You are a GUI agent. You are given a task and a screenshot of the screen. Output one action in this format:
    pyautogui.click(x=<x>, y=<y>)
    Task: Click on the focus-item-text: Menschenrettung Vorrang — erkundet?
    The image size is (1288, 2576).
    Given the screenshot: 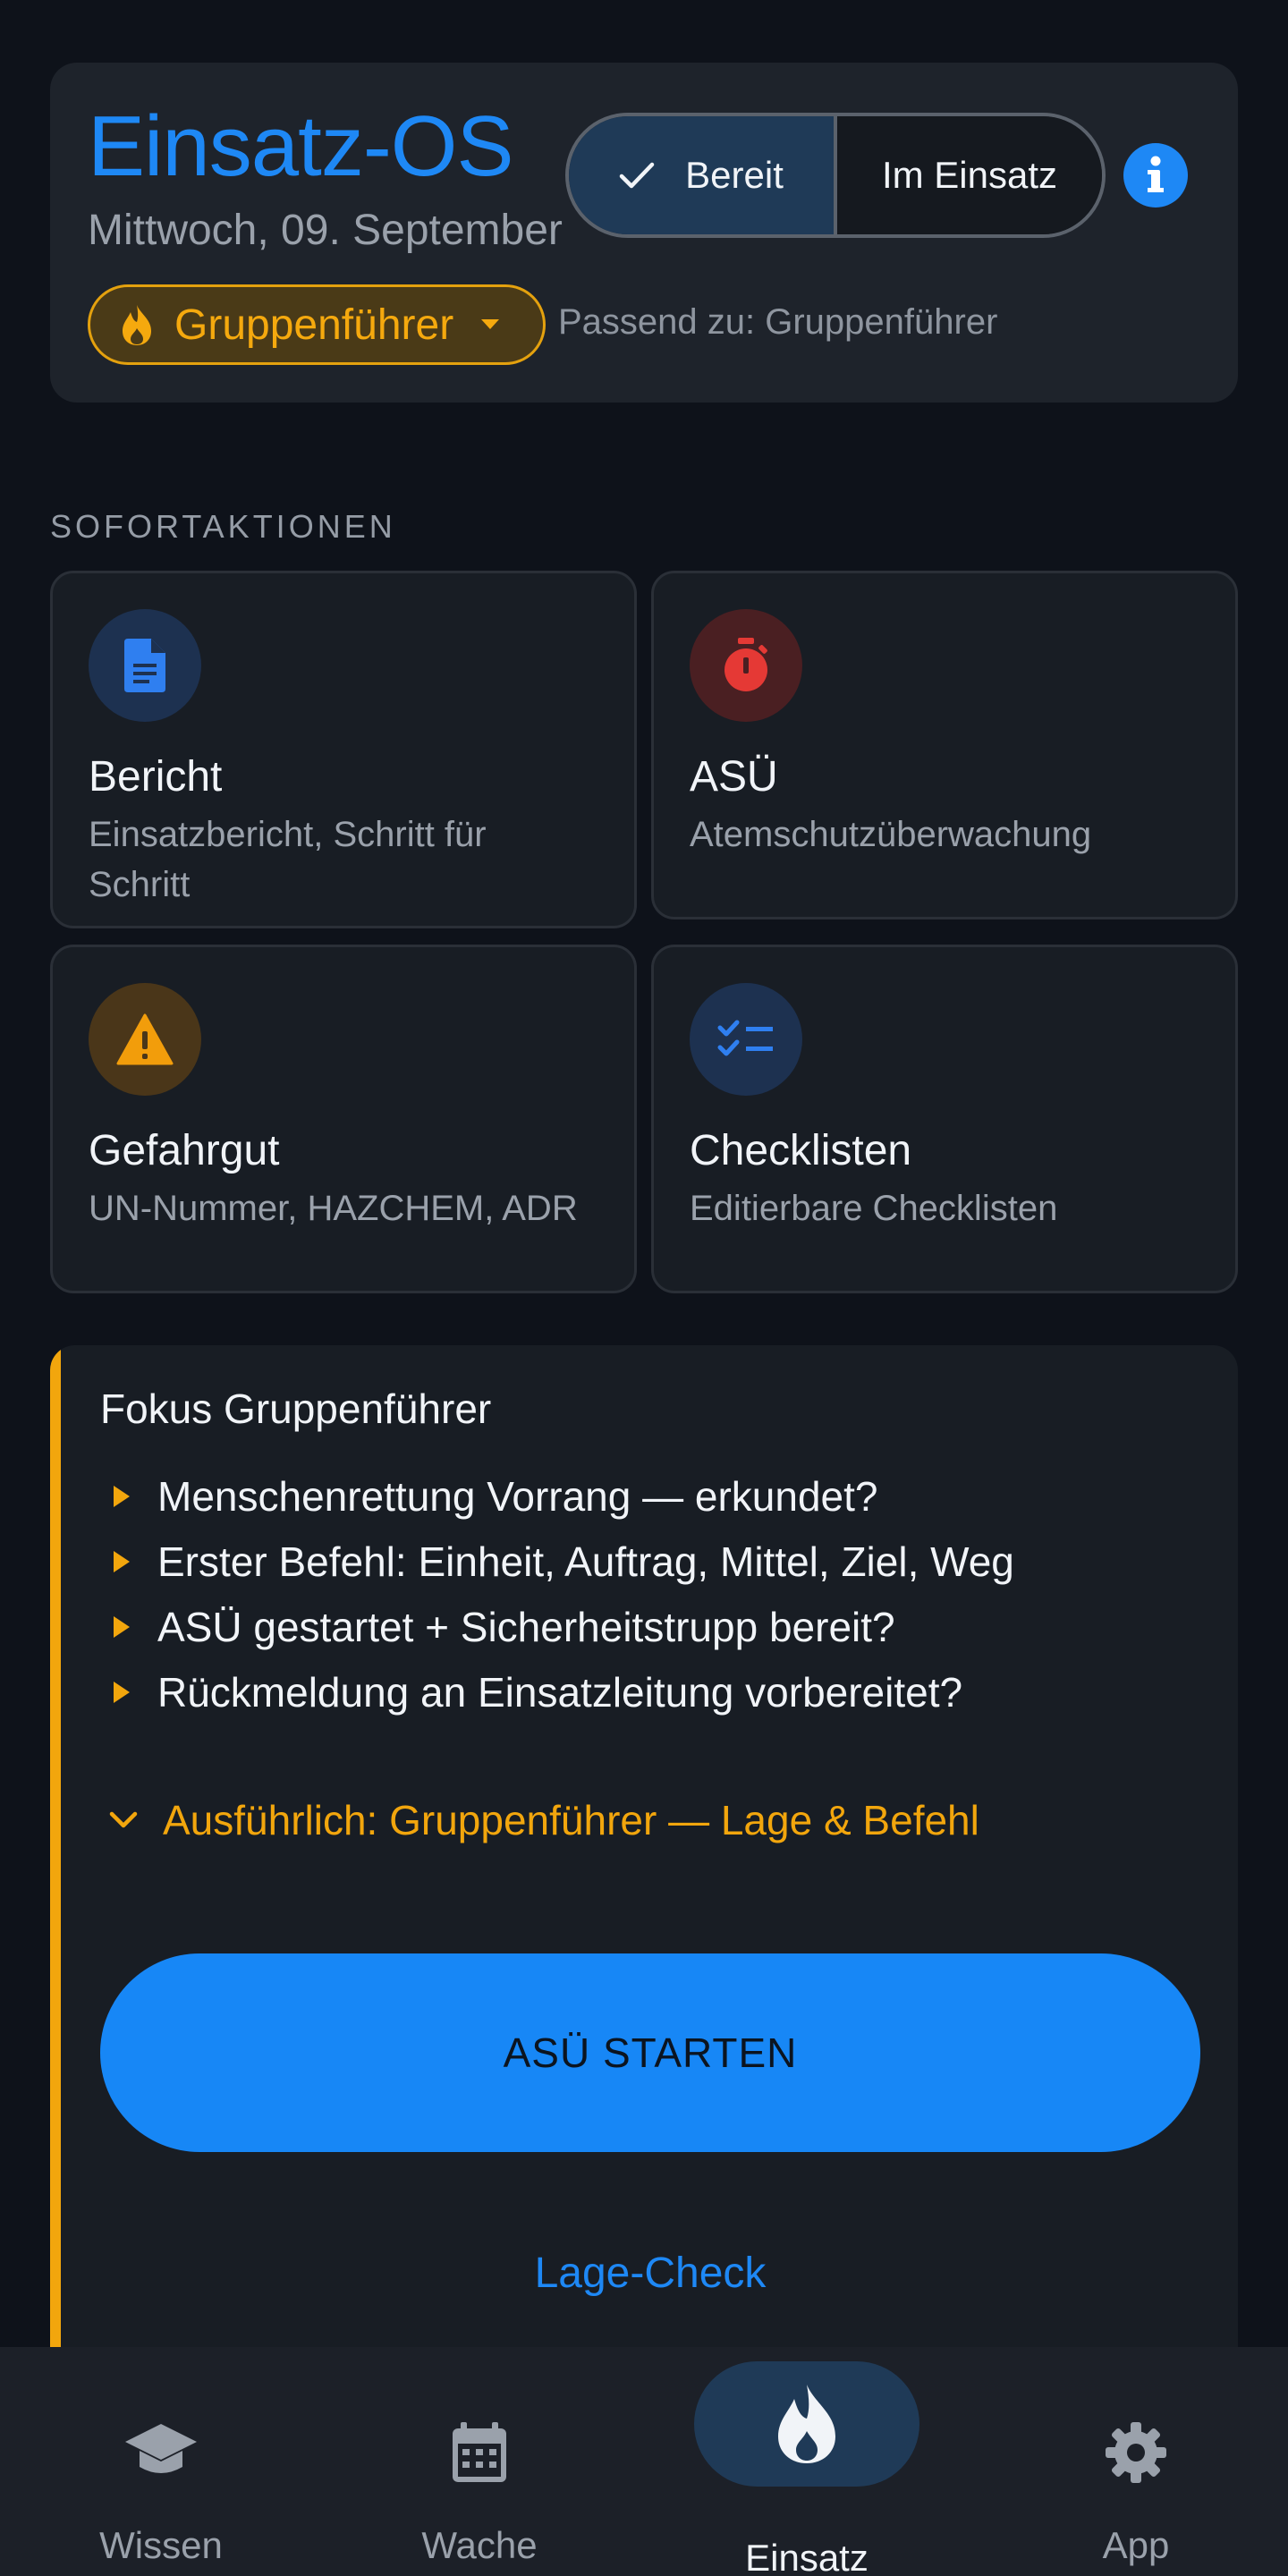 What is the action you would take?
    pyautogui.click(x=517, y=1496)
    